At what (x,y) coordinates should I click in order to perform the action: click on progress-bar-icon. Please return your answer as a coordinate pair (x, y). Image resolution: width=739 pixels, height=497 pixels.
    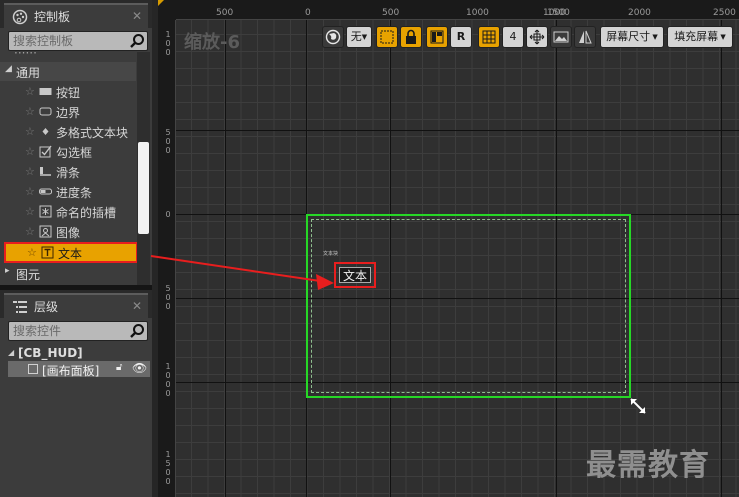
    Looking at the image, I should click on (45, 191).